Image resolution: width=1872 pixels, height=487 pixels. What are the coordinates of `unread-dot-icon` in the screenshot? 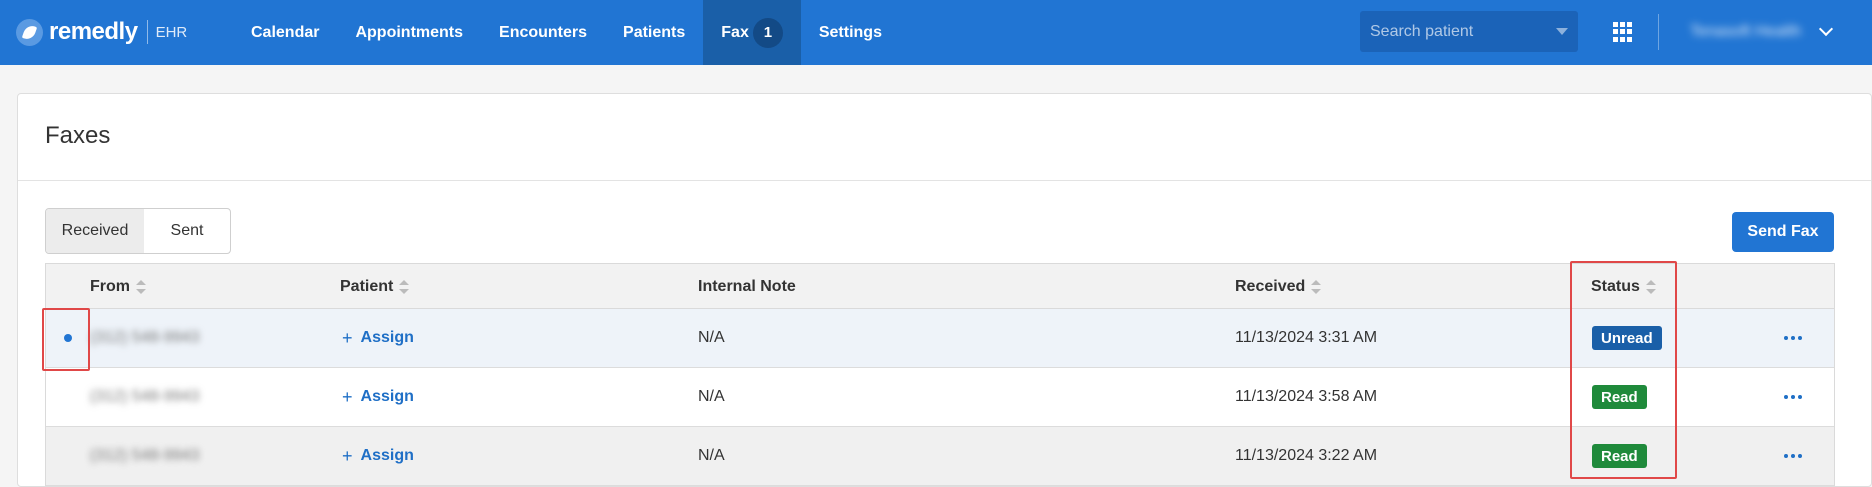 It's located at (68, 338).